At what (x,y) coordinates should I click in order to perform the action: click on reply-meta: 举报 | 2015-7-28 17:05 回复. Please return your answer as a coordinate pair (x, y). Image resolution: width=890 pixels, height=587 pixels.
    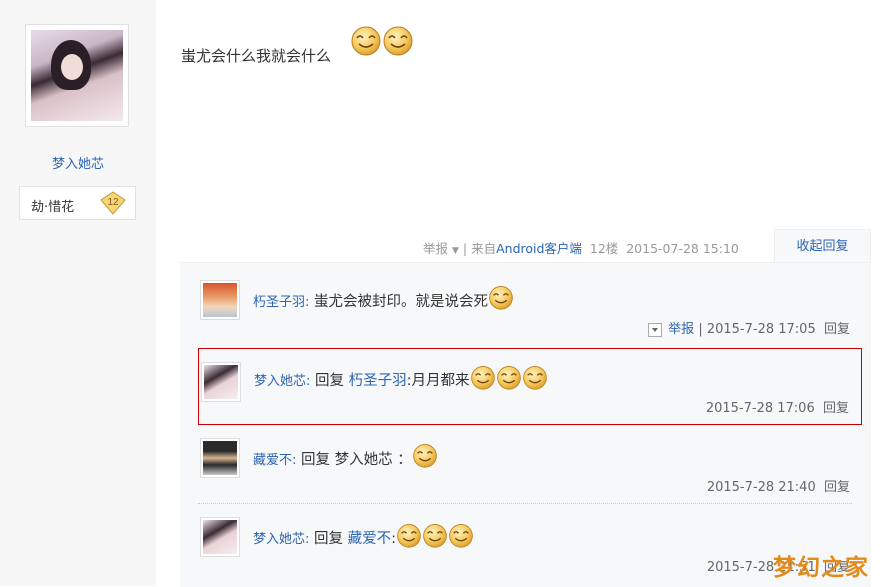
    Looking at the image, I should click on (749, 327).